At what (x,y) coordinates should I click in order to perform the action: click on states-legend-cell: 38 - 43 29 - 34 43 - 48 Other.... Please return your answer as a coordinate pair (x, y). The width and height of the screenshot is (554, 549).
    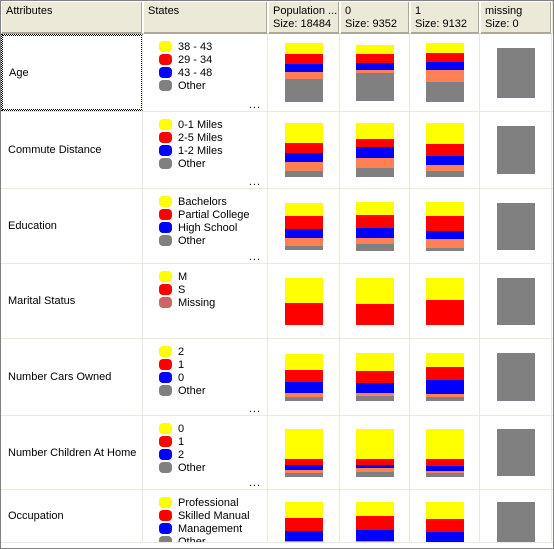
    Looking at the image, I should click on (205, 72).